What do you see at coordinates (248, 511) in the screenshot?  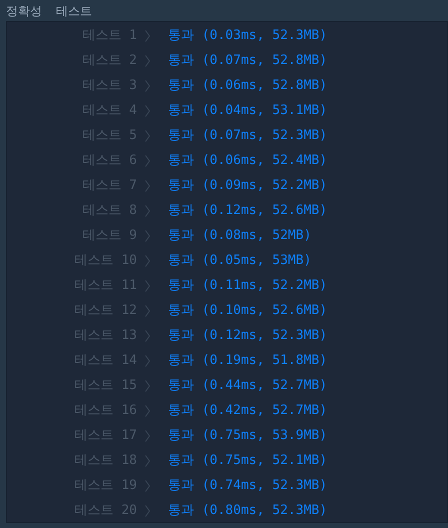 I see `test-result: 통과 (0.80ms, 52.3MB)` at bounding box center [248, 511].